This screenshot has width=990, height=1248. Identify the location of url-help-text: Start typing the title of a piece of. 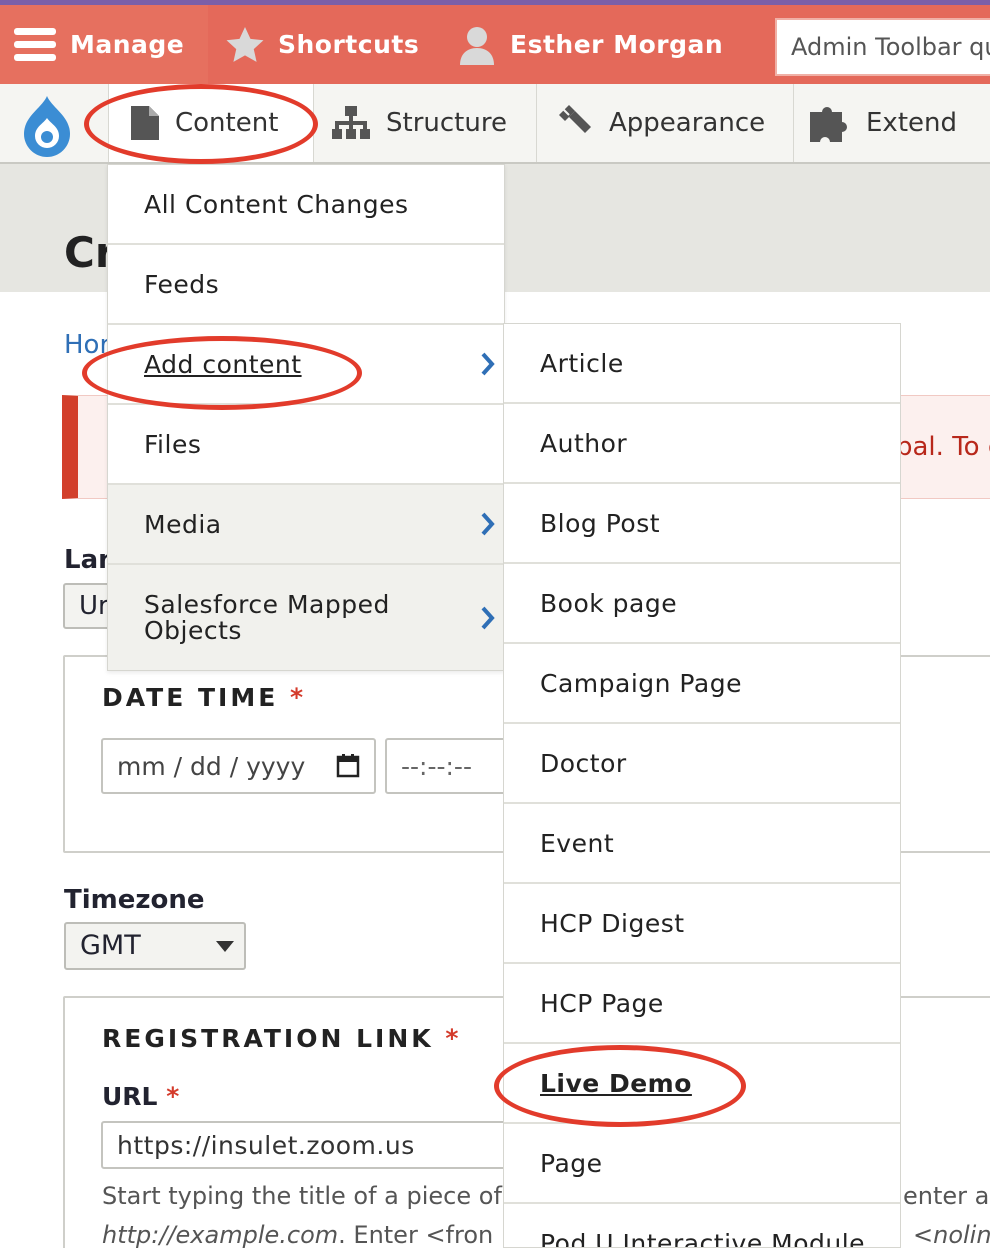
(302, 1196).